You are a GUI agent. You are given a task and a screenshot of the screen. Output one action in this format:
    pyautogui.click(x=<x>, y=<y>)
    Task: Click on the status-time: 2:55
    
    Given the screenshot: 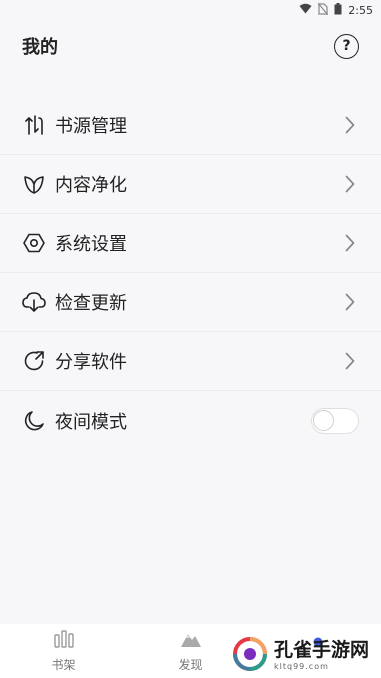 What is the action you would take?
    pyautogui.click(x=360, y=10)
    